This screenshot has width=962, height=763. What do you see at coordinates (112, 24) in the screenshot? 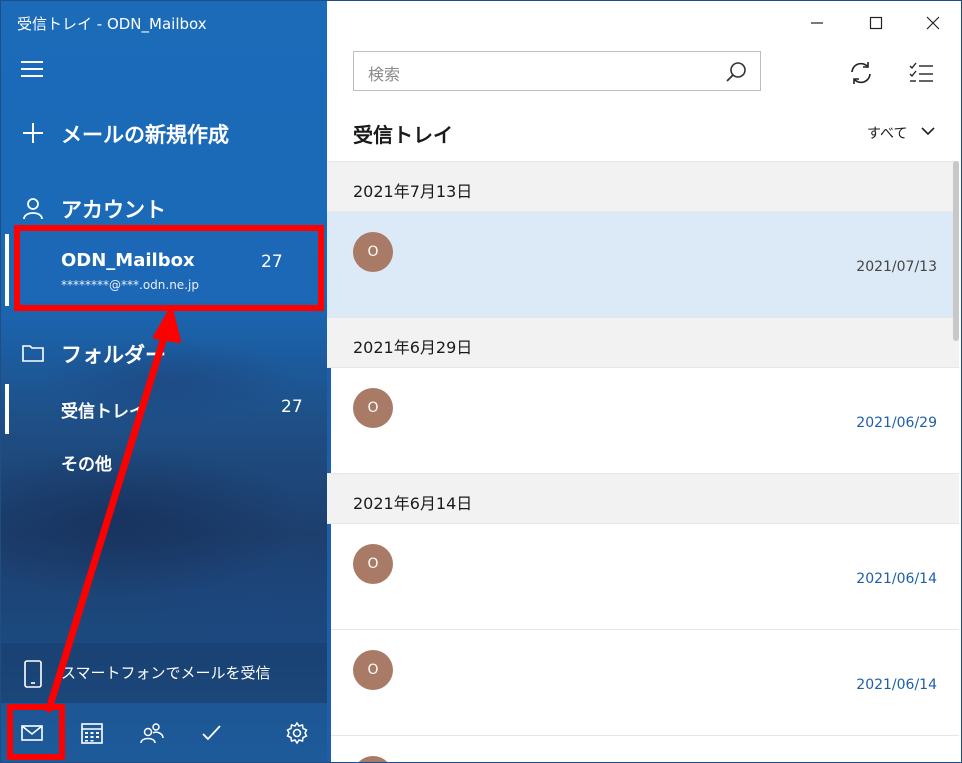
I see `window-title: 受信トレイ - ODN_Mailbox` at bounding box center [112, 24].